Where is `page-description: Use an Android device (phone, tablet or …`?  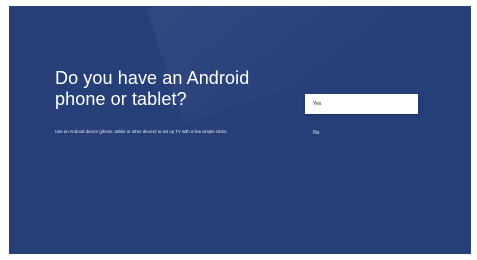
page-description: Use an Android device (phone, tablet or … is located at coordinates (141, 131).